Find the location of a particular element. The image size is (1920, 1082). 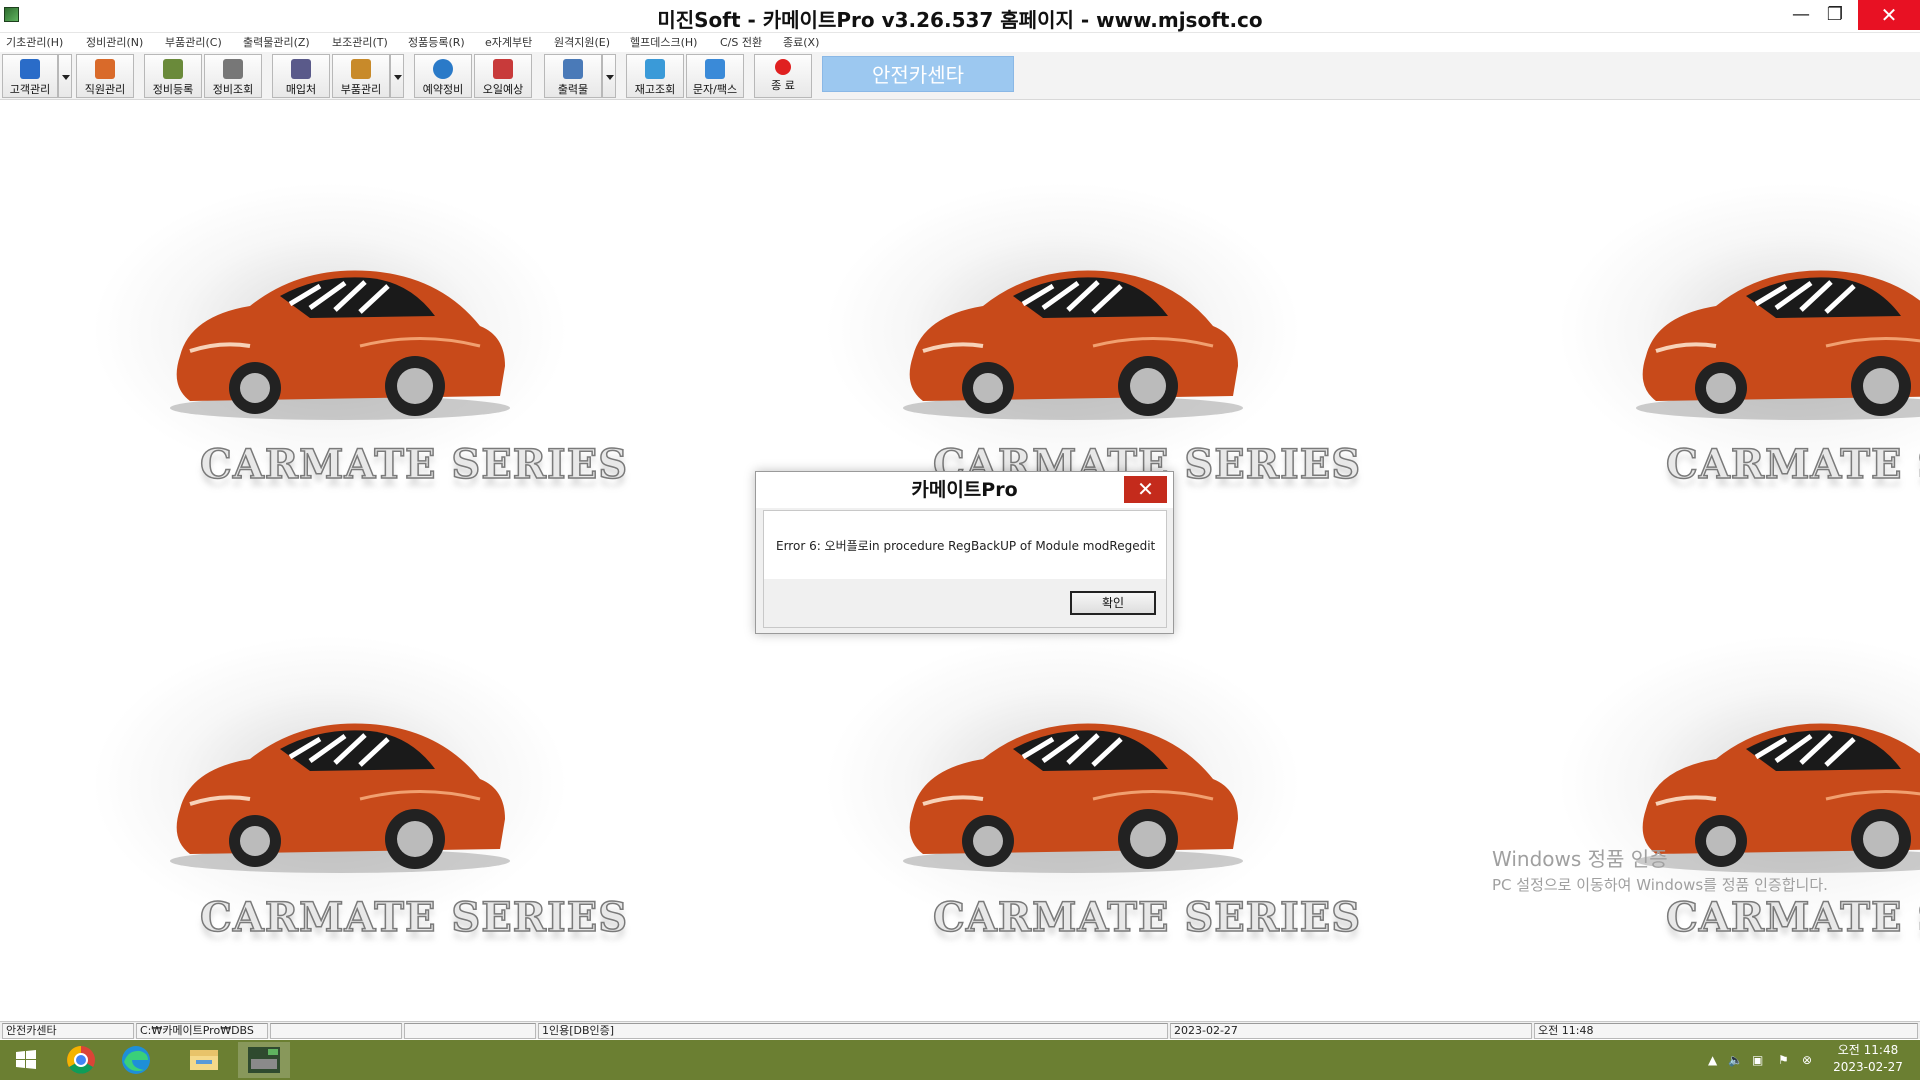

status-shop: 안전카센타 is located at coordinates (68, 1031).